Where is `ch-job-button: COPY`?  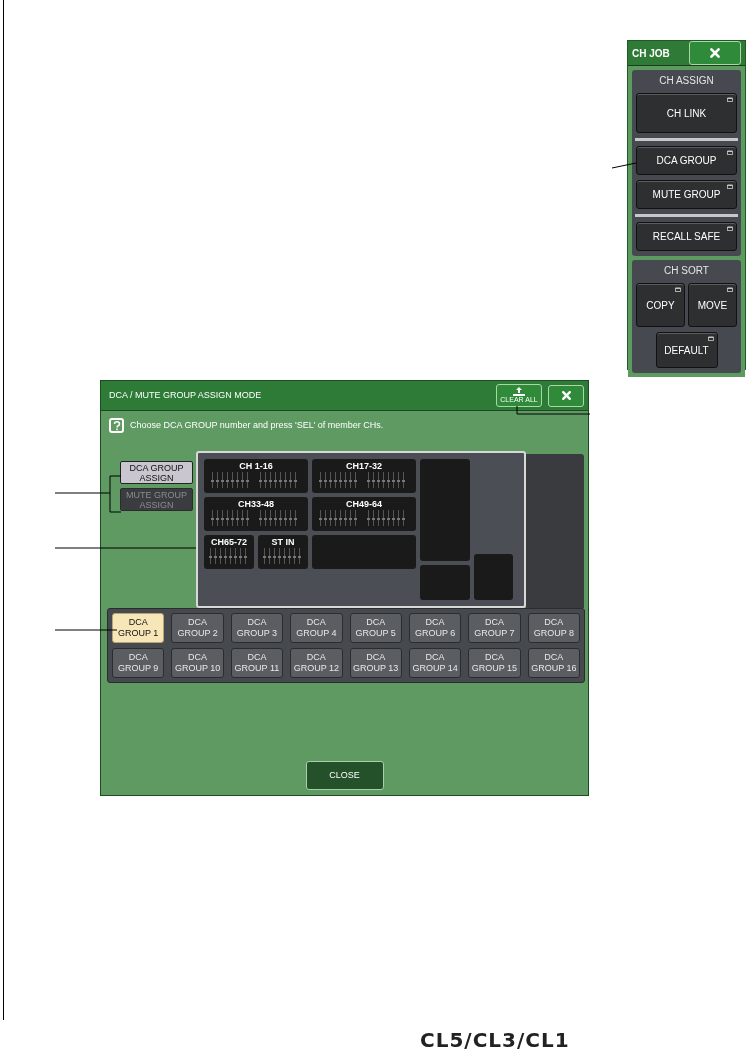 ch-job-button: COPY is located at coordinates (660, 305).